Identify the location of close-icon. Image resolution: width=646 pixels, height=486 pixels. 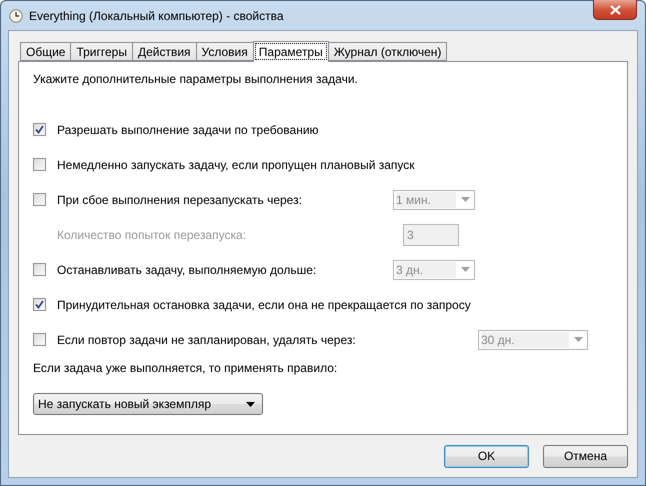
(615, 9).